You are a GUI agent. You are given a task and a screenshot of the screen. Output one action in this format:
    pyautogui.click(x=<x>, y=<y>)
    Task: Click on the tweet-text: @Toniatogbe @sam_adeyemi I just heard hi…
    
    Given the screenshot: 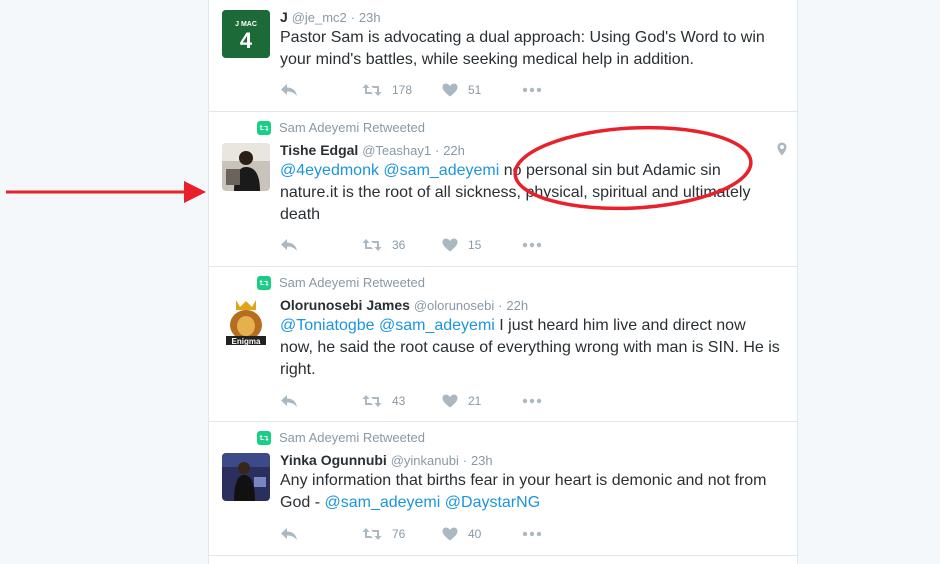 What is the action you would take?
    pyautogui.click(x=530, y=348)
    